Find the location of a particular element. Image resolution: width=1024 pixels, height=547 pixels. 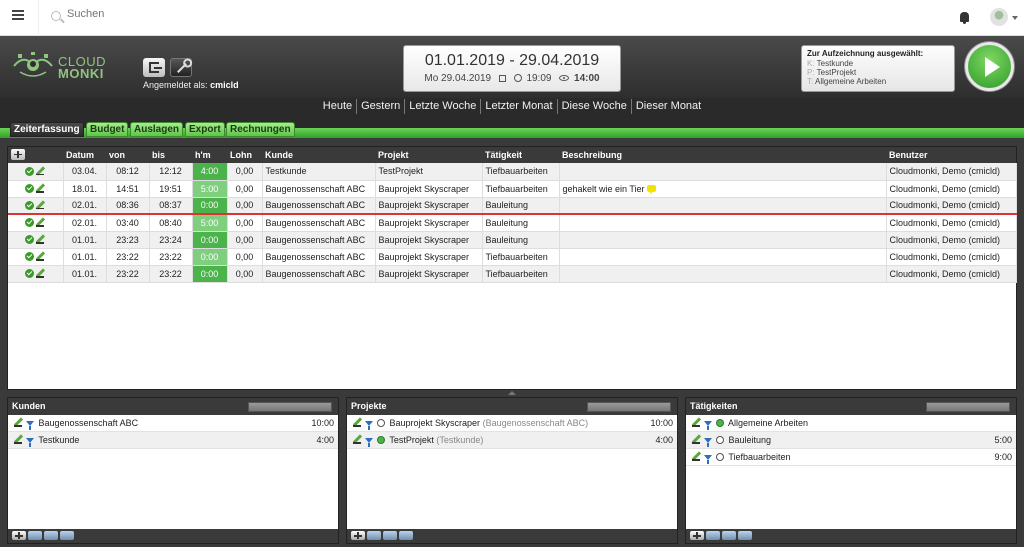

menu-icon is located at coordinates (18, 15).